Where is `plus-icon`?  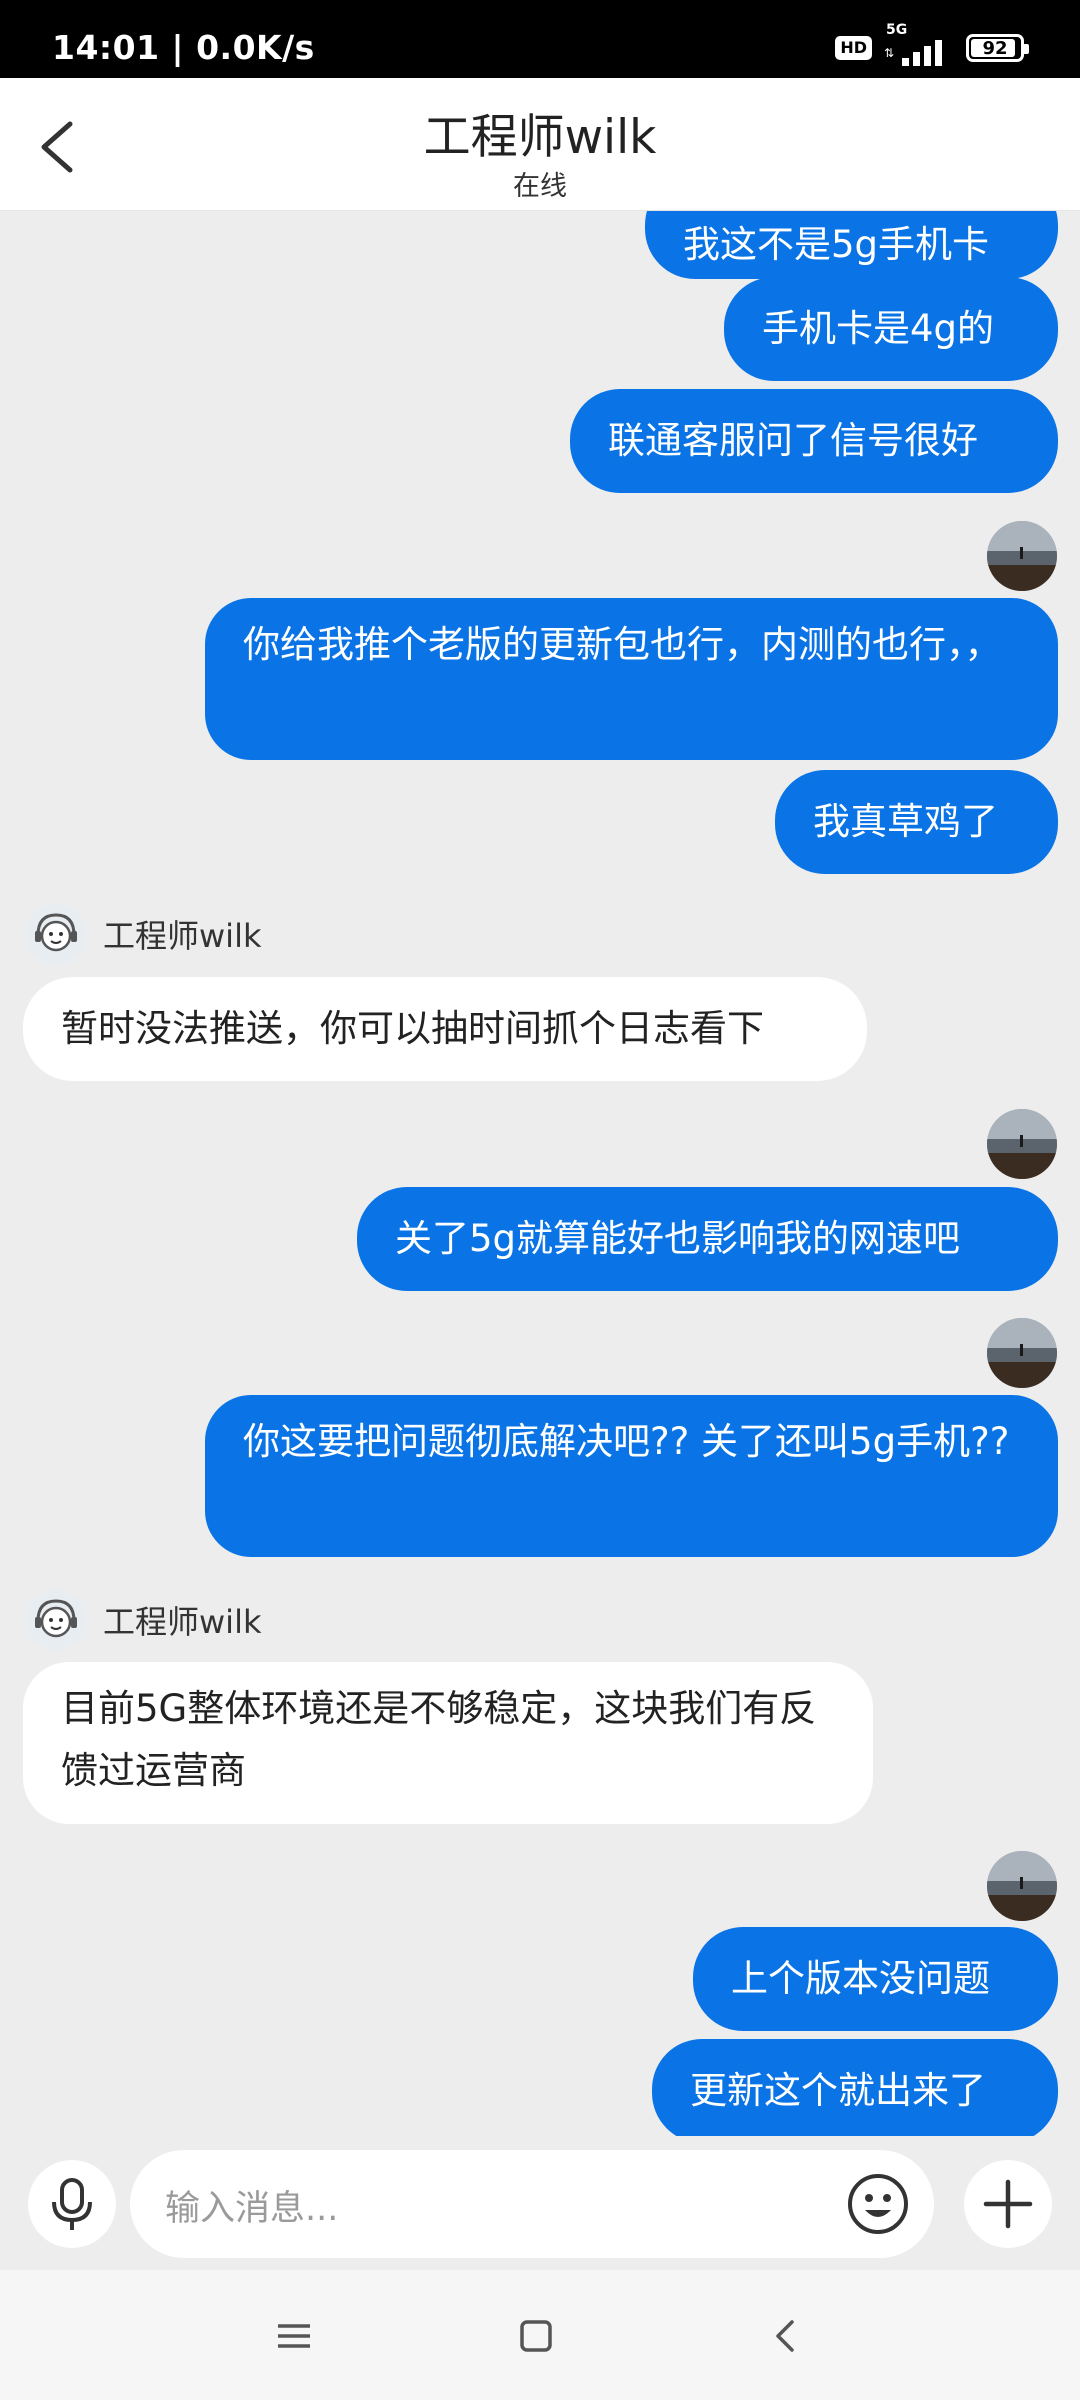 plus-icon is located at coordinates (1008, 2204).